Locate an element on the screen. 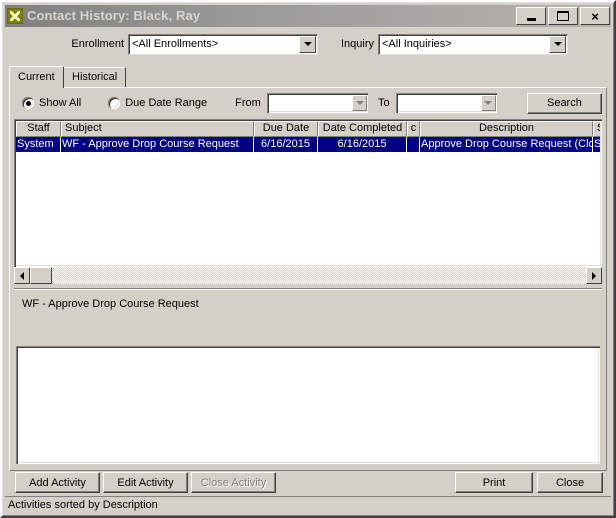  print-label: Print is located at coordinates (494, 482).